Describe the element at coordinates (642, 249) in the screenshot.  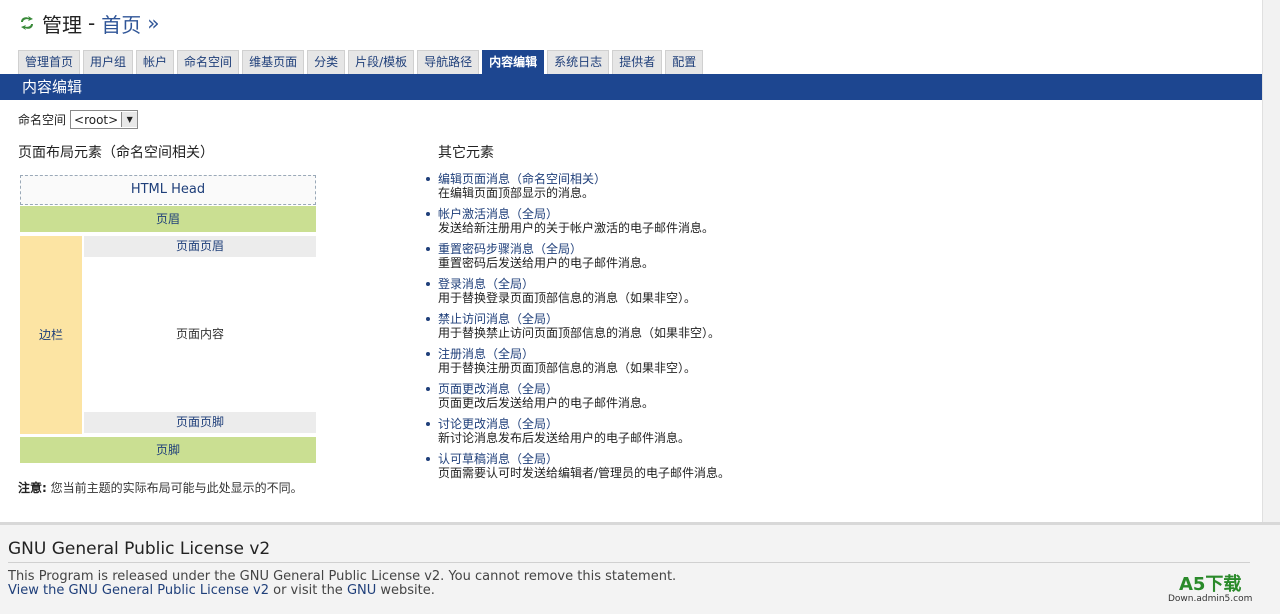
I see `password-reset-message-link: 重置密码步骤消息（全局）` at that location.